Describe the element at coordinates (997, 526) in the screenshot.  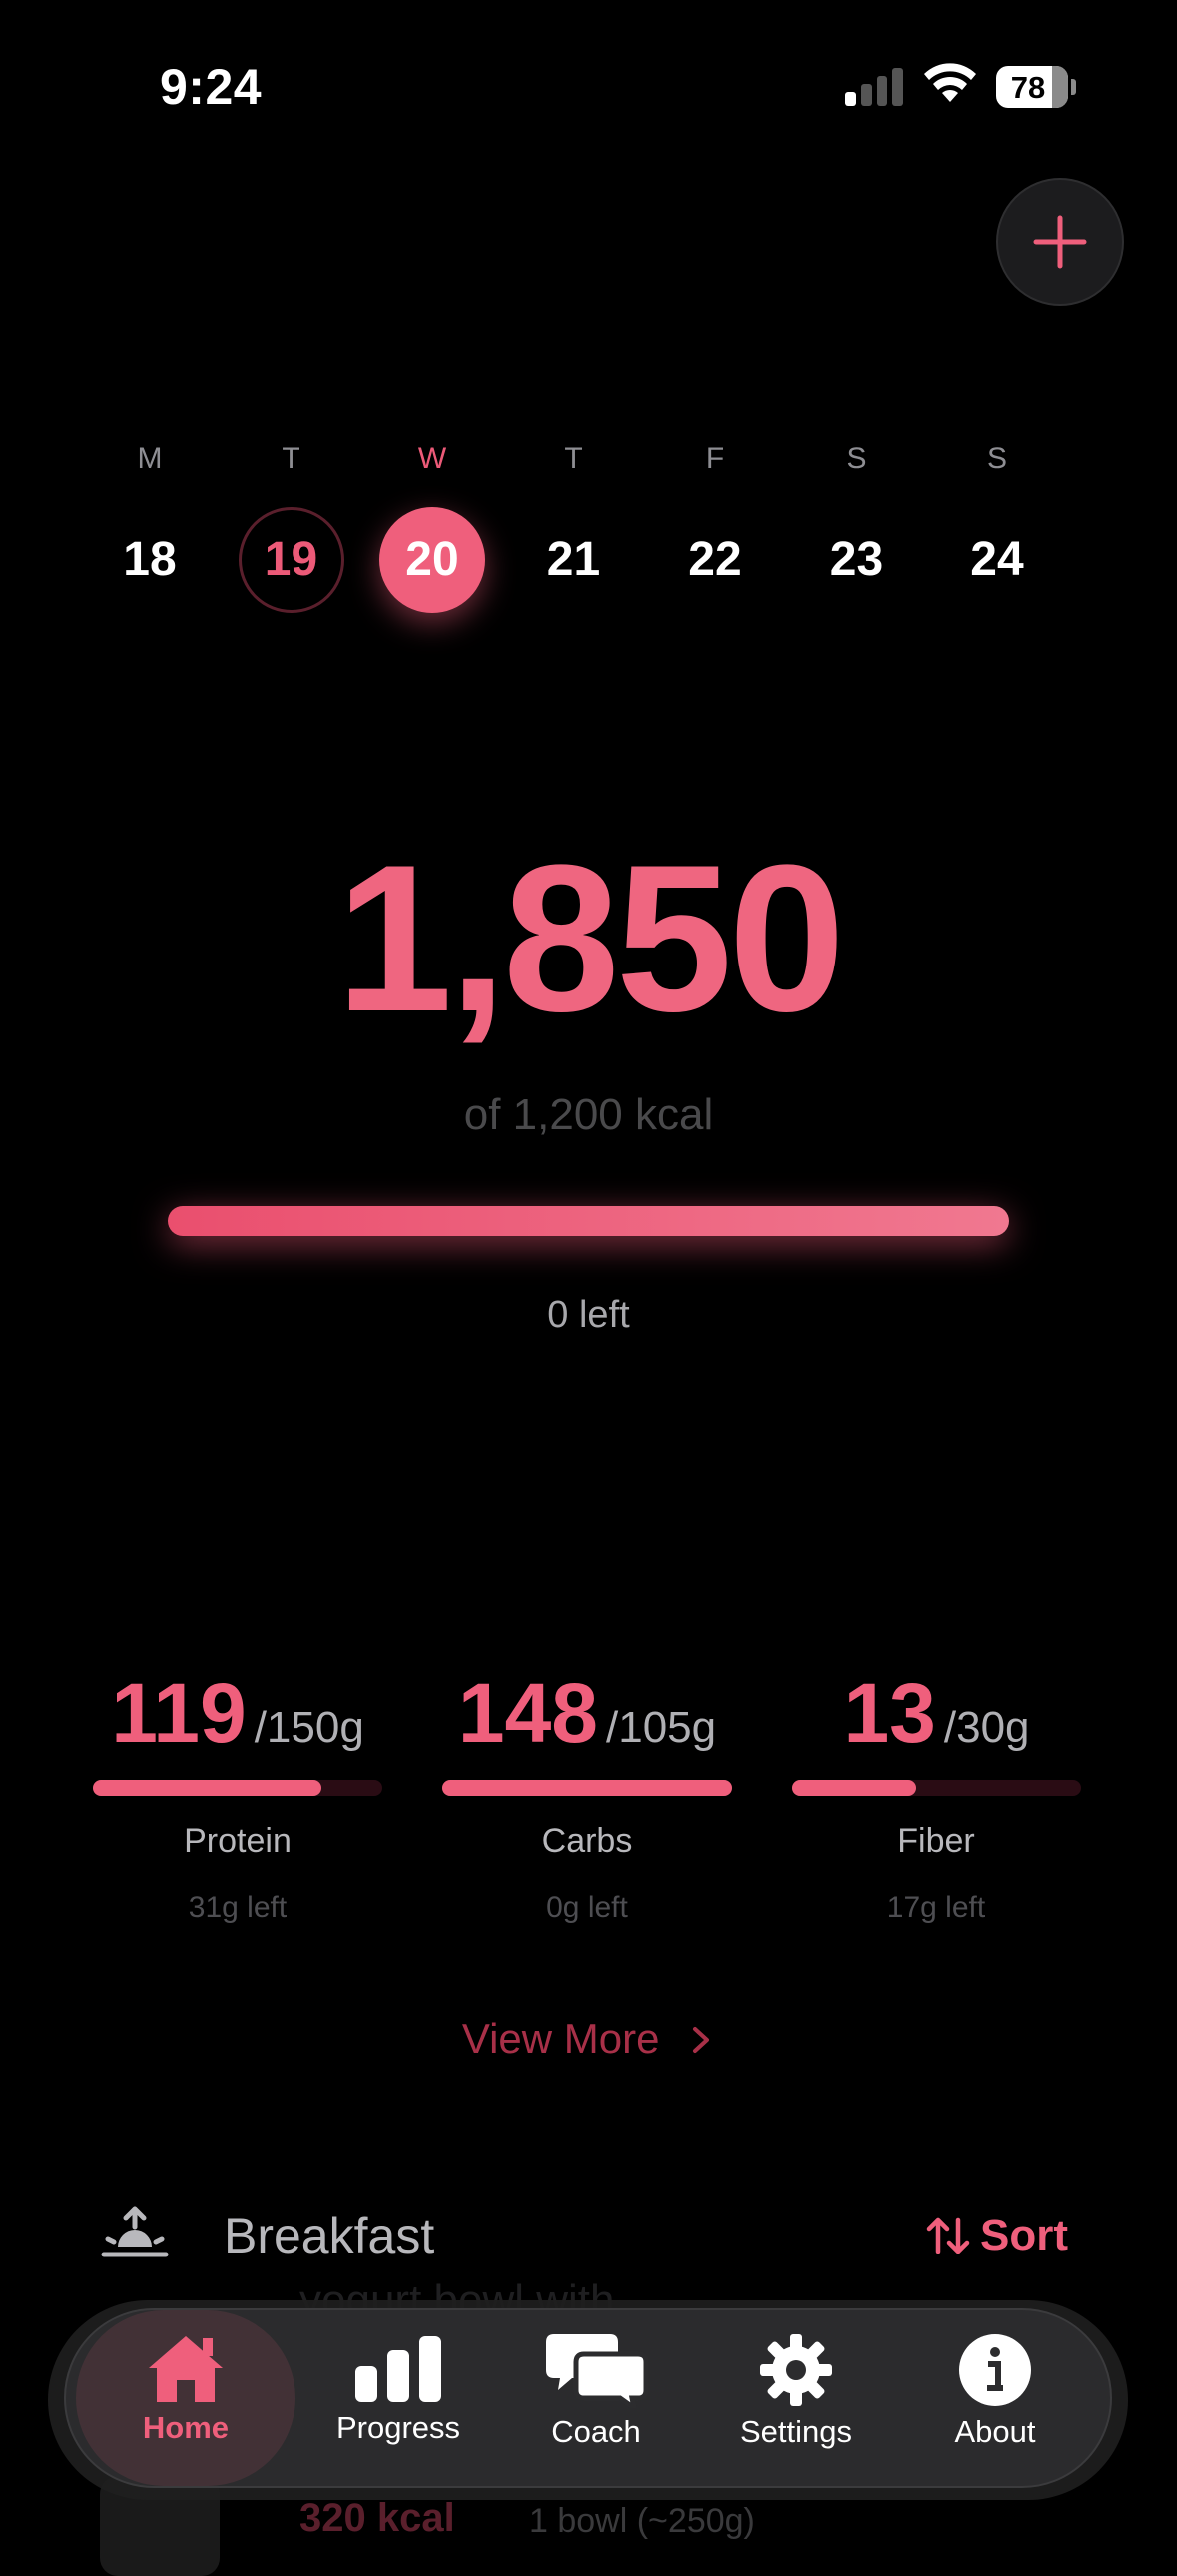
I see `day-24: S 24` at that location.